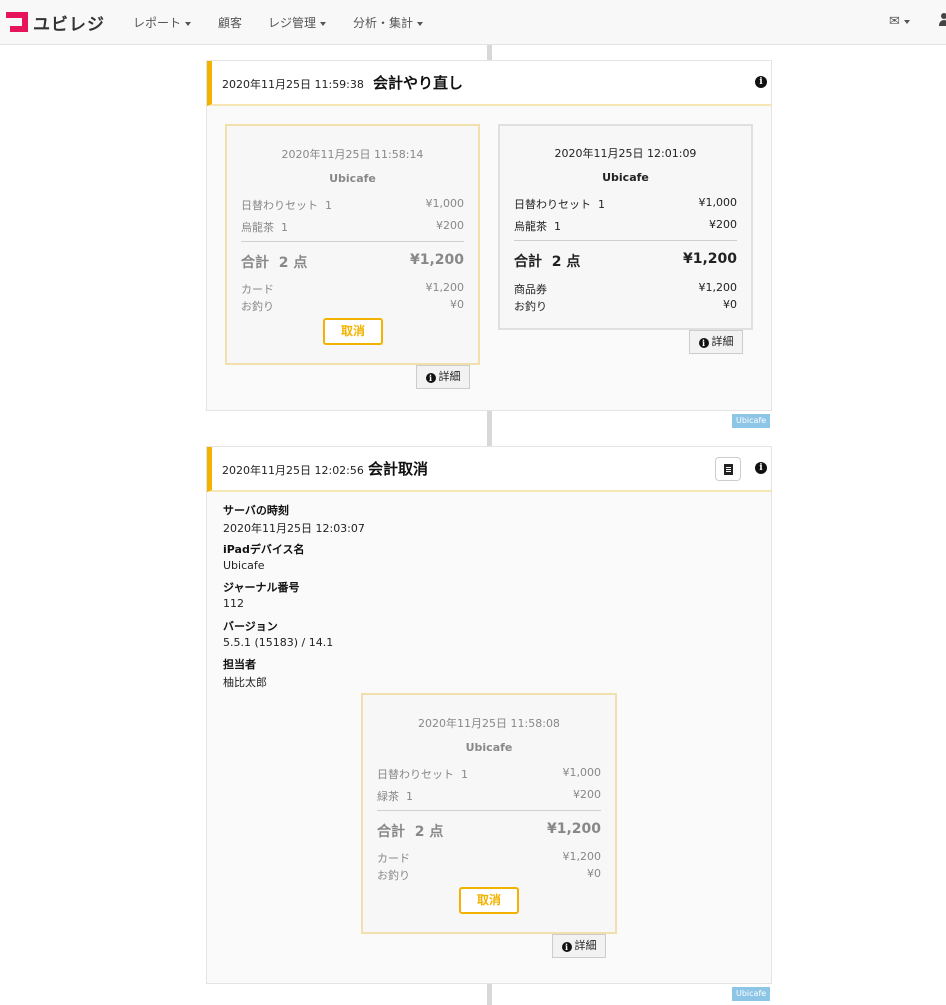  I want to click on top-navbar: ユビレジ レポート 顧客 レジ管理 分析・集計 ✉, so click(473, 22).